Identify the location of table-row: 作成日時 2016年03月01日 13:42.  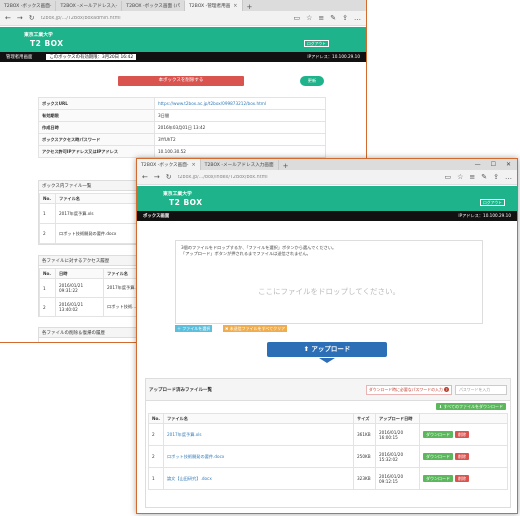
(182, 127).